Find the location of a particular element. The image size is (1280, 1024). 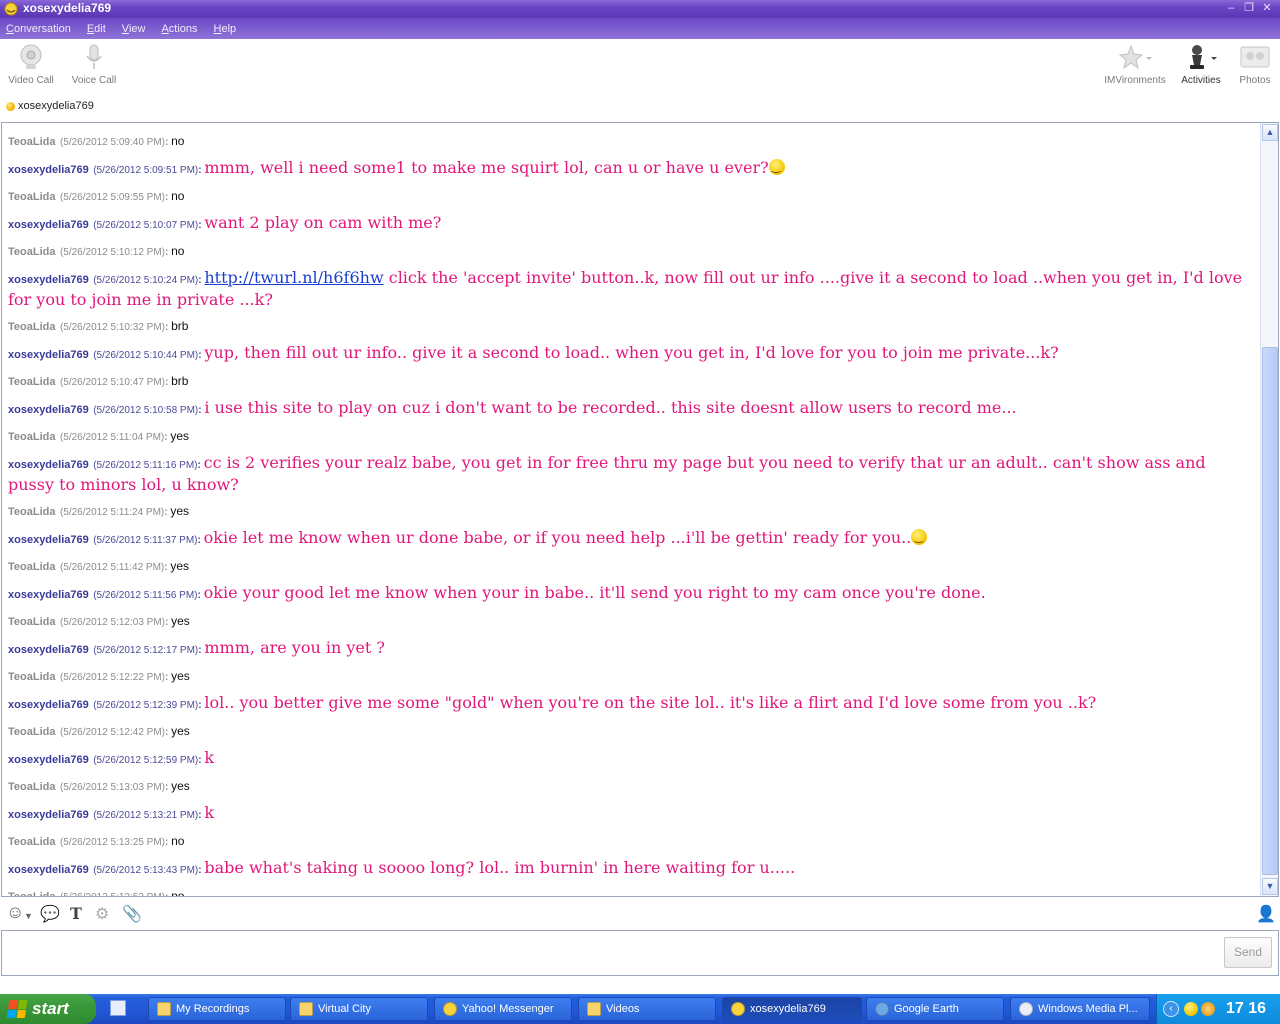

message-body: k is located at coordinates (209, 757).